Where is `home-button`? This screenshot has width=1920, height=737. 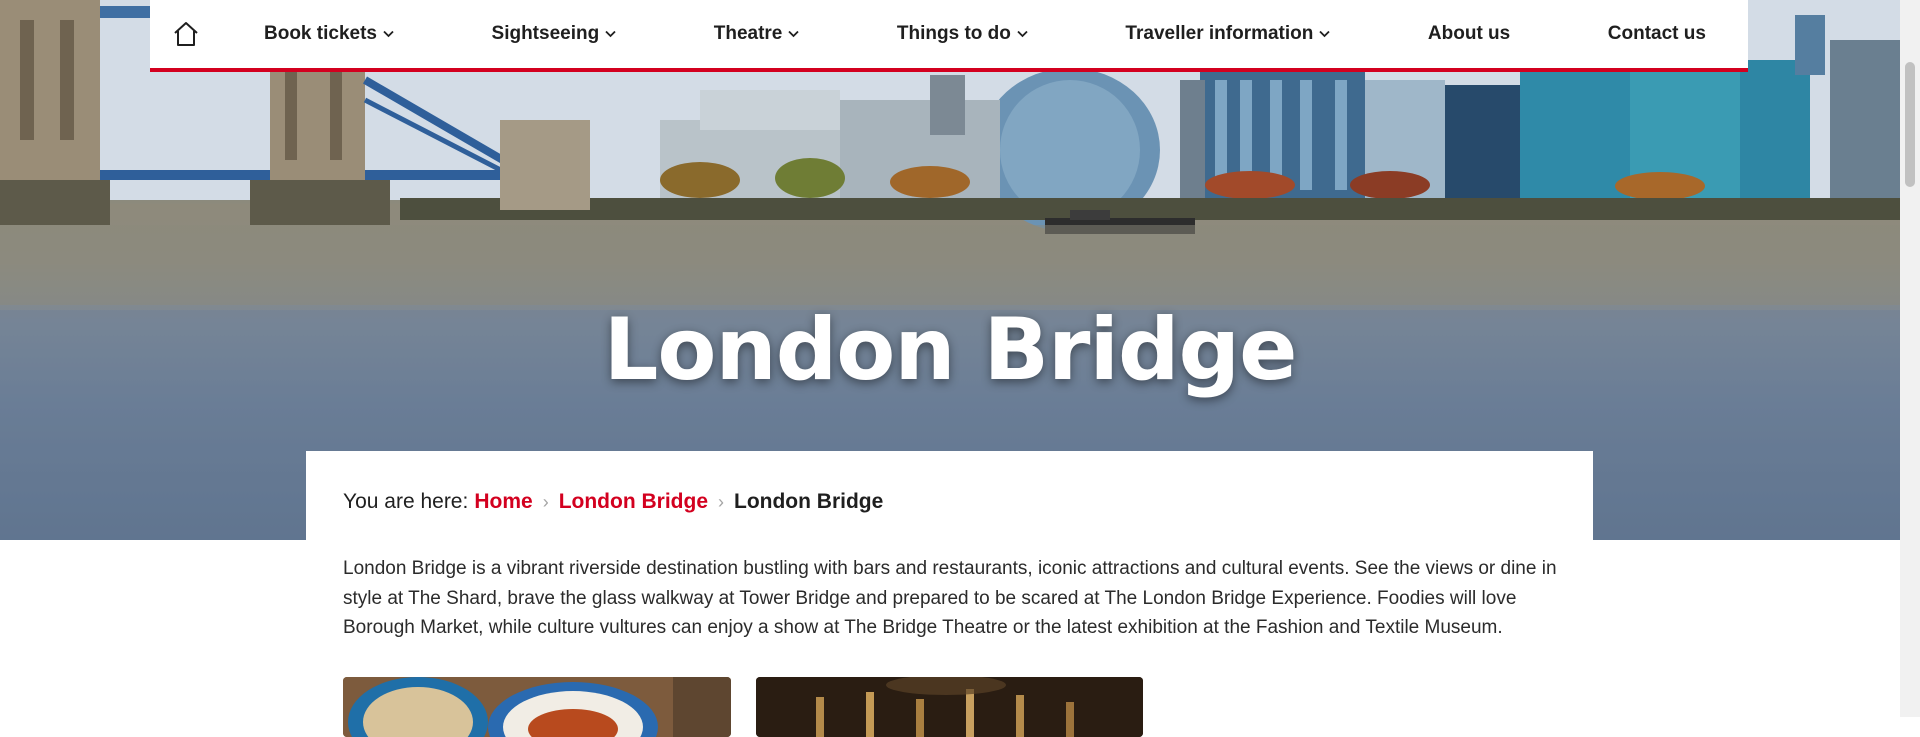
home-button is located at coordinates (186, 34).